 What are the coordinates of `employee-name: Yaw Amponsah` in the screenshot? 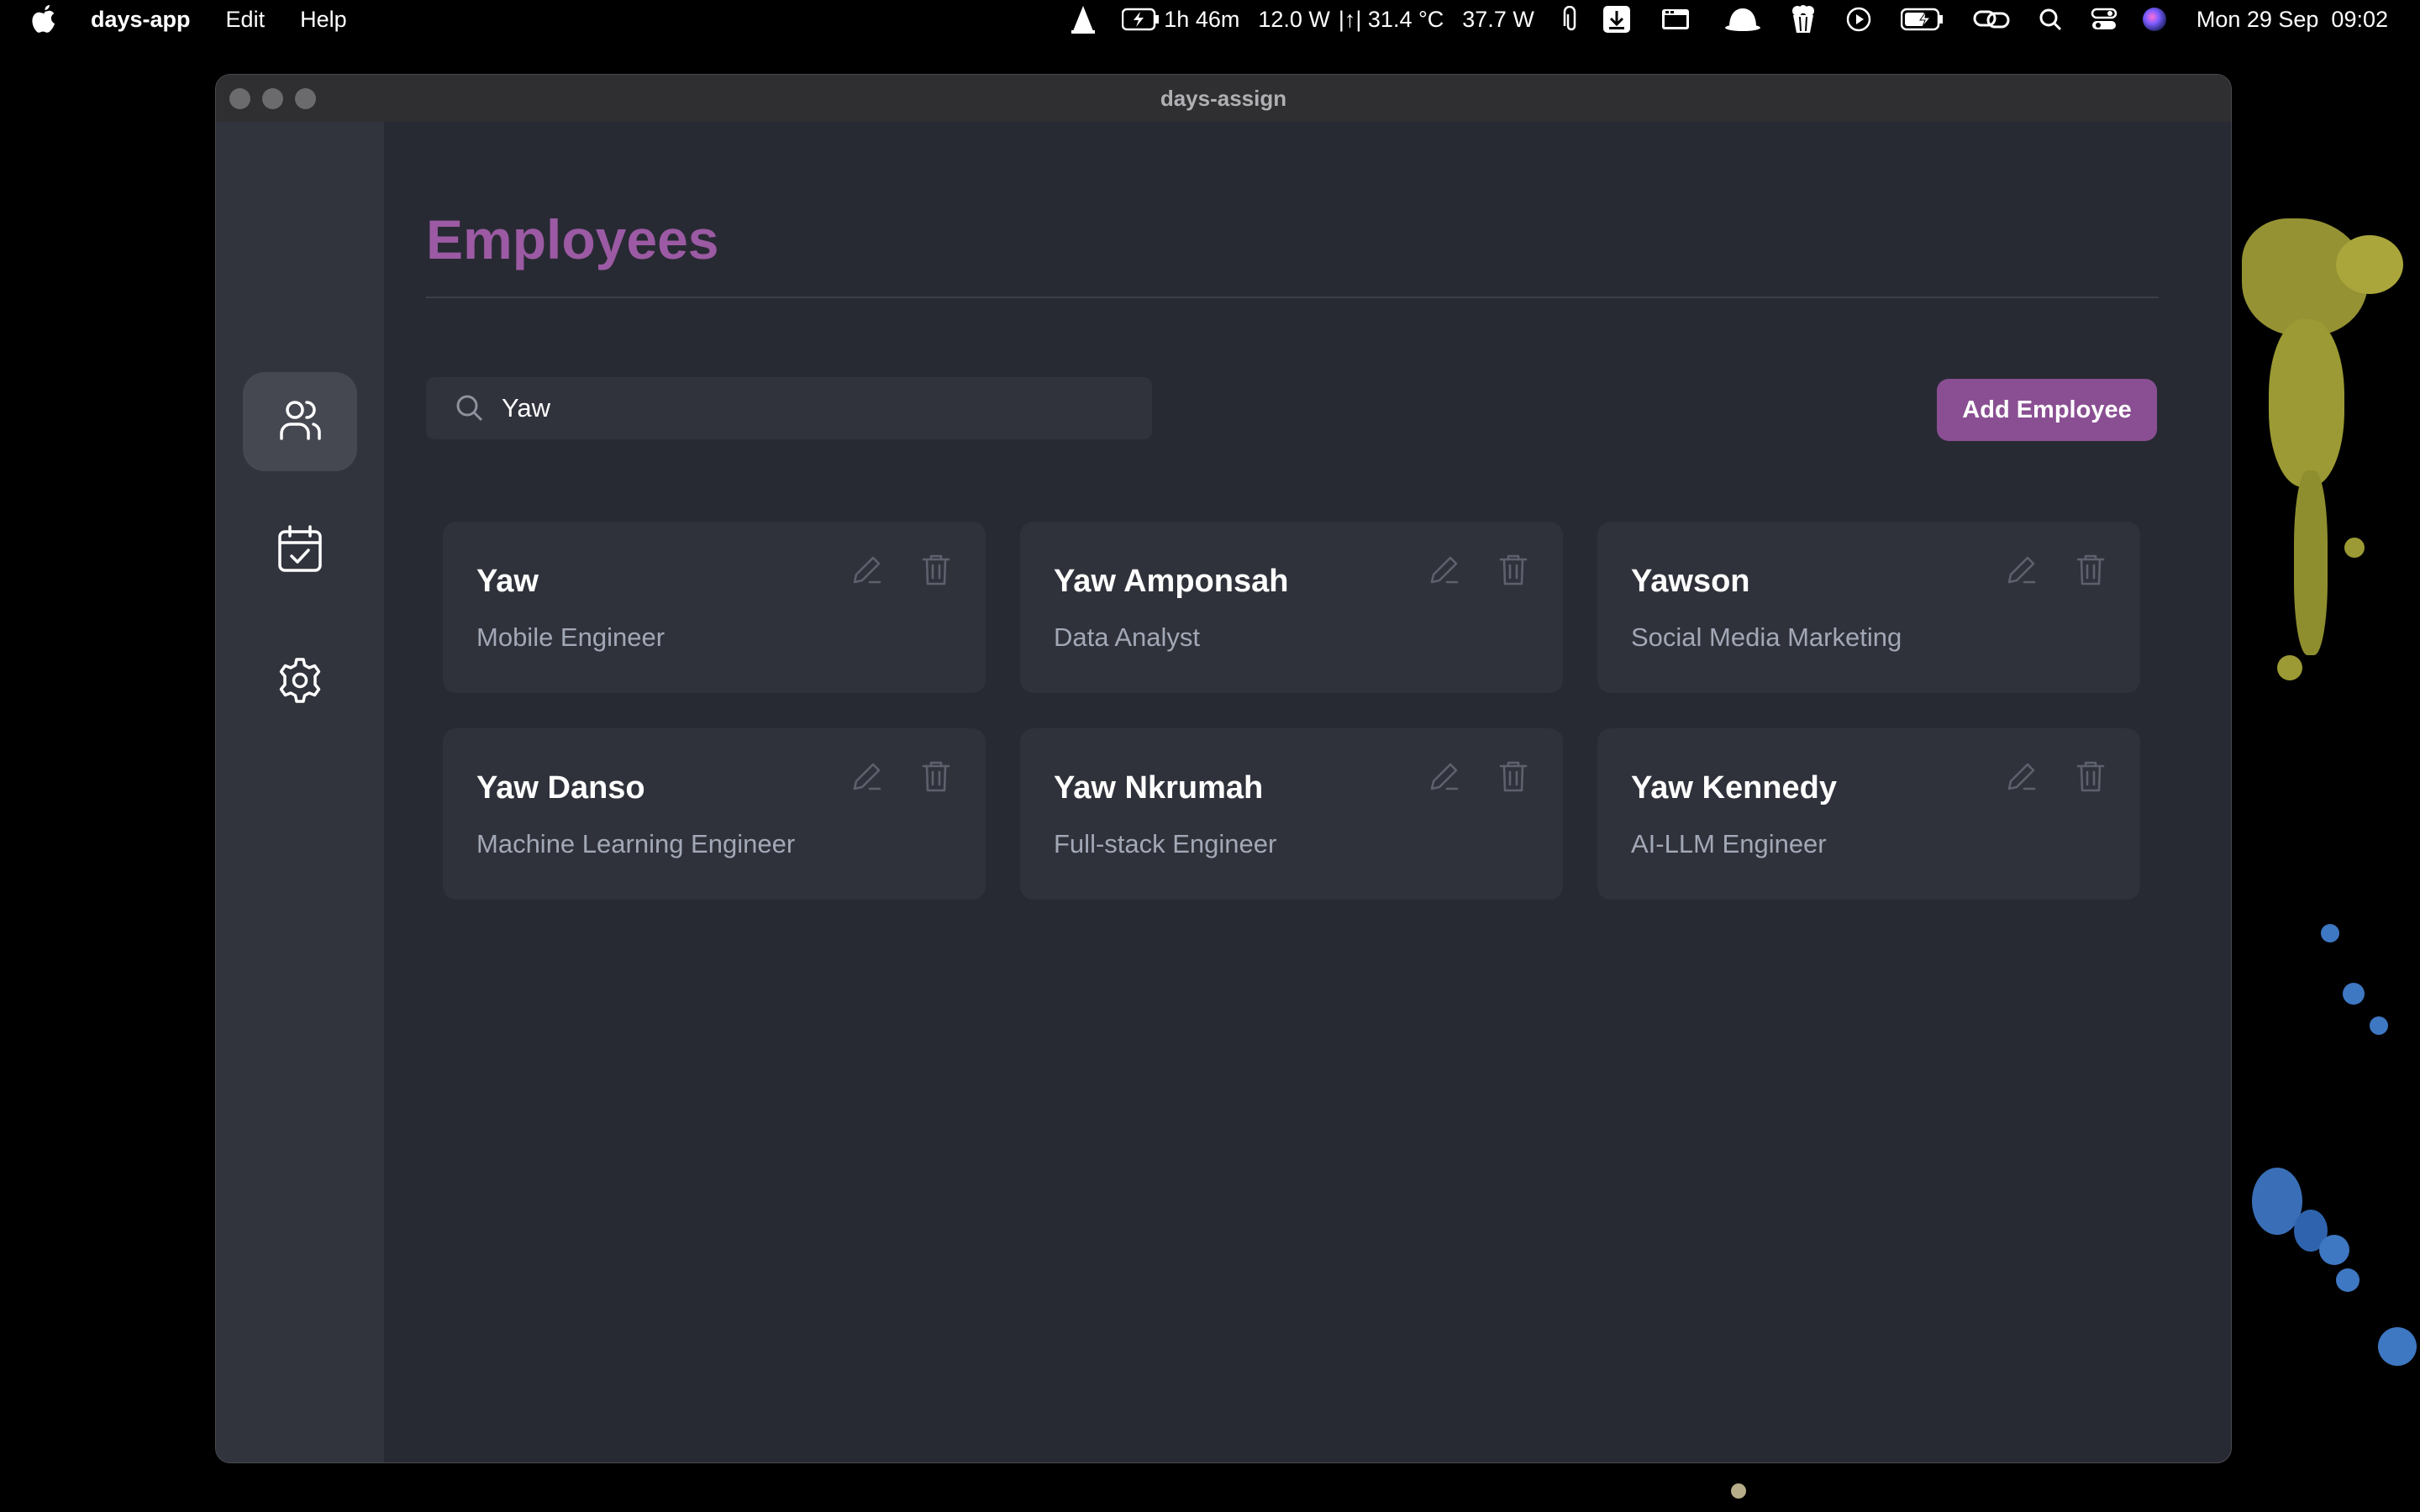 It's located at (1171, 581).